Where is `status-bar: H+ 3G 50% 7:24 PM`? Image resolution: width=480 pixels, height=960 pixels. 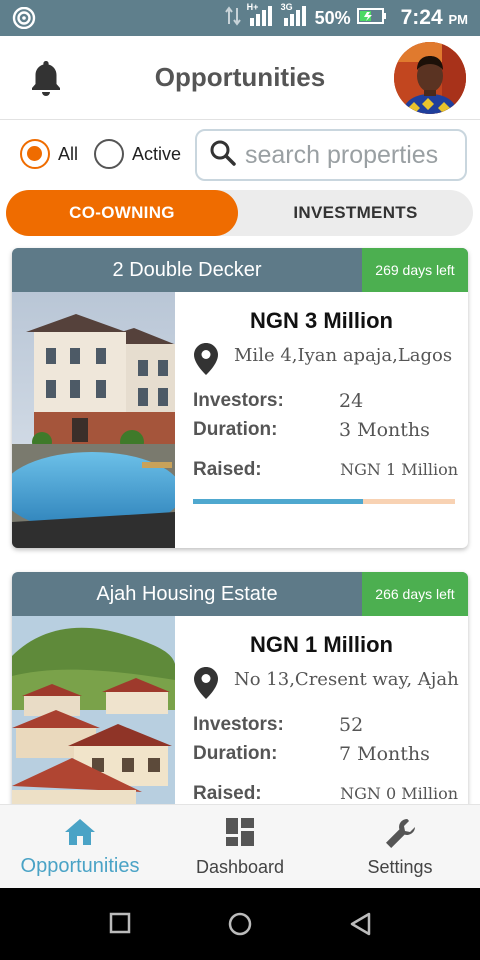
status-bar: H+ 3G 50% 7:24 PM is located at coordinates (240, 18).